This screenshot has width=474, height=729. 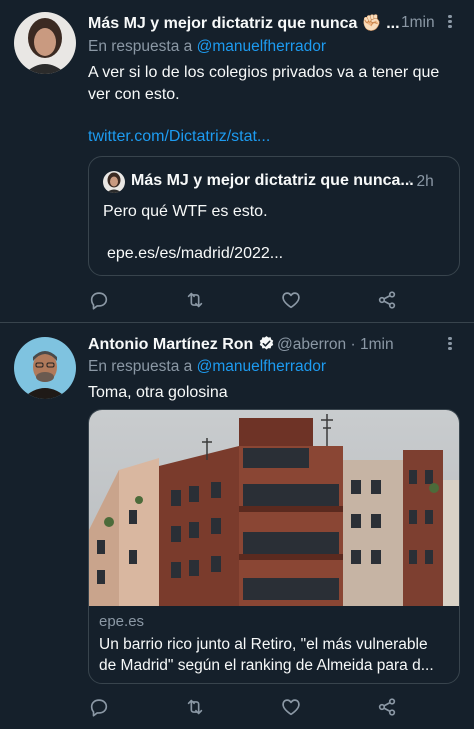 I want to click on author-handle: @aberron, so click(x=311, y=344).